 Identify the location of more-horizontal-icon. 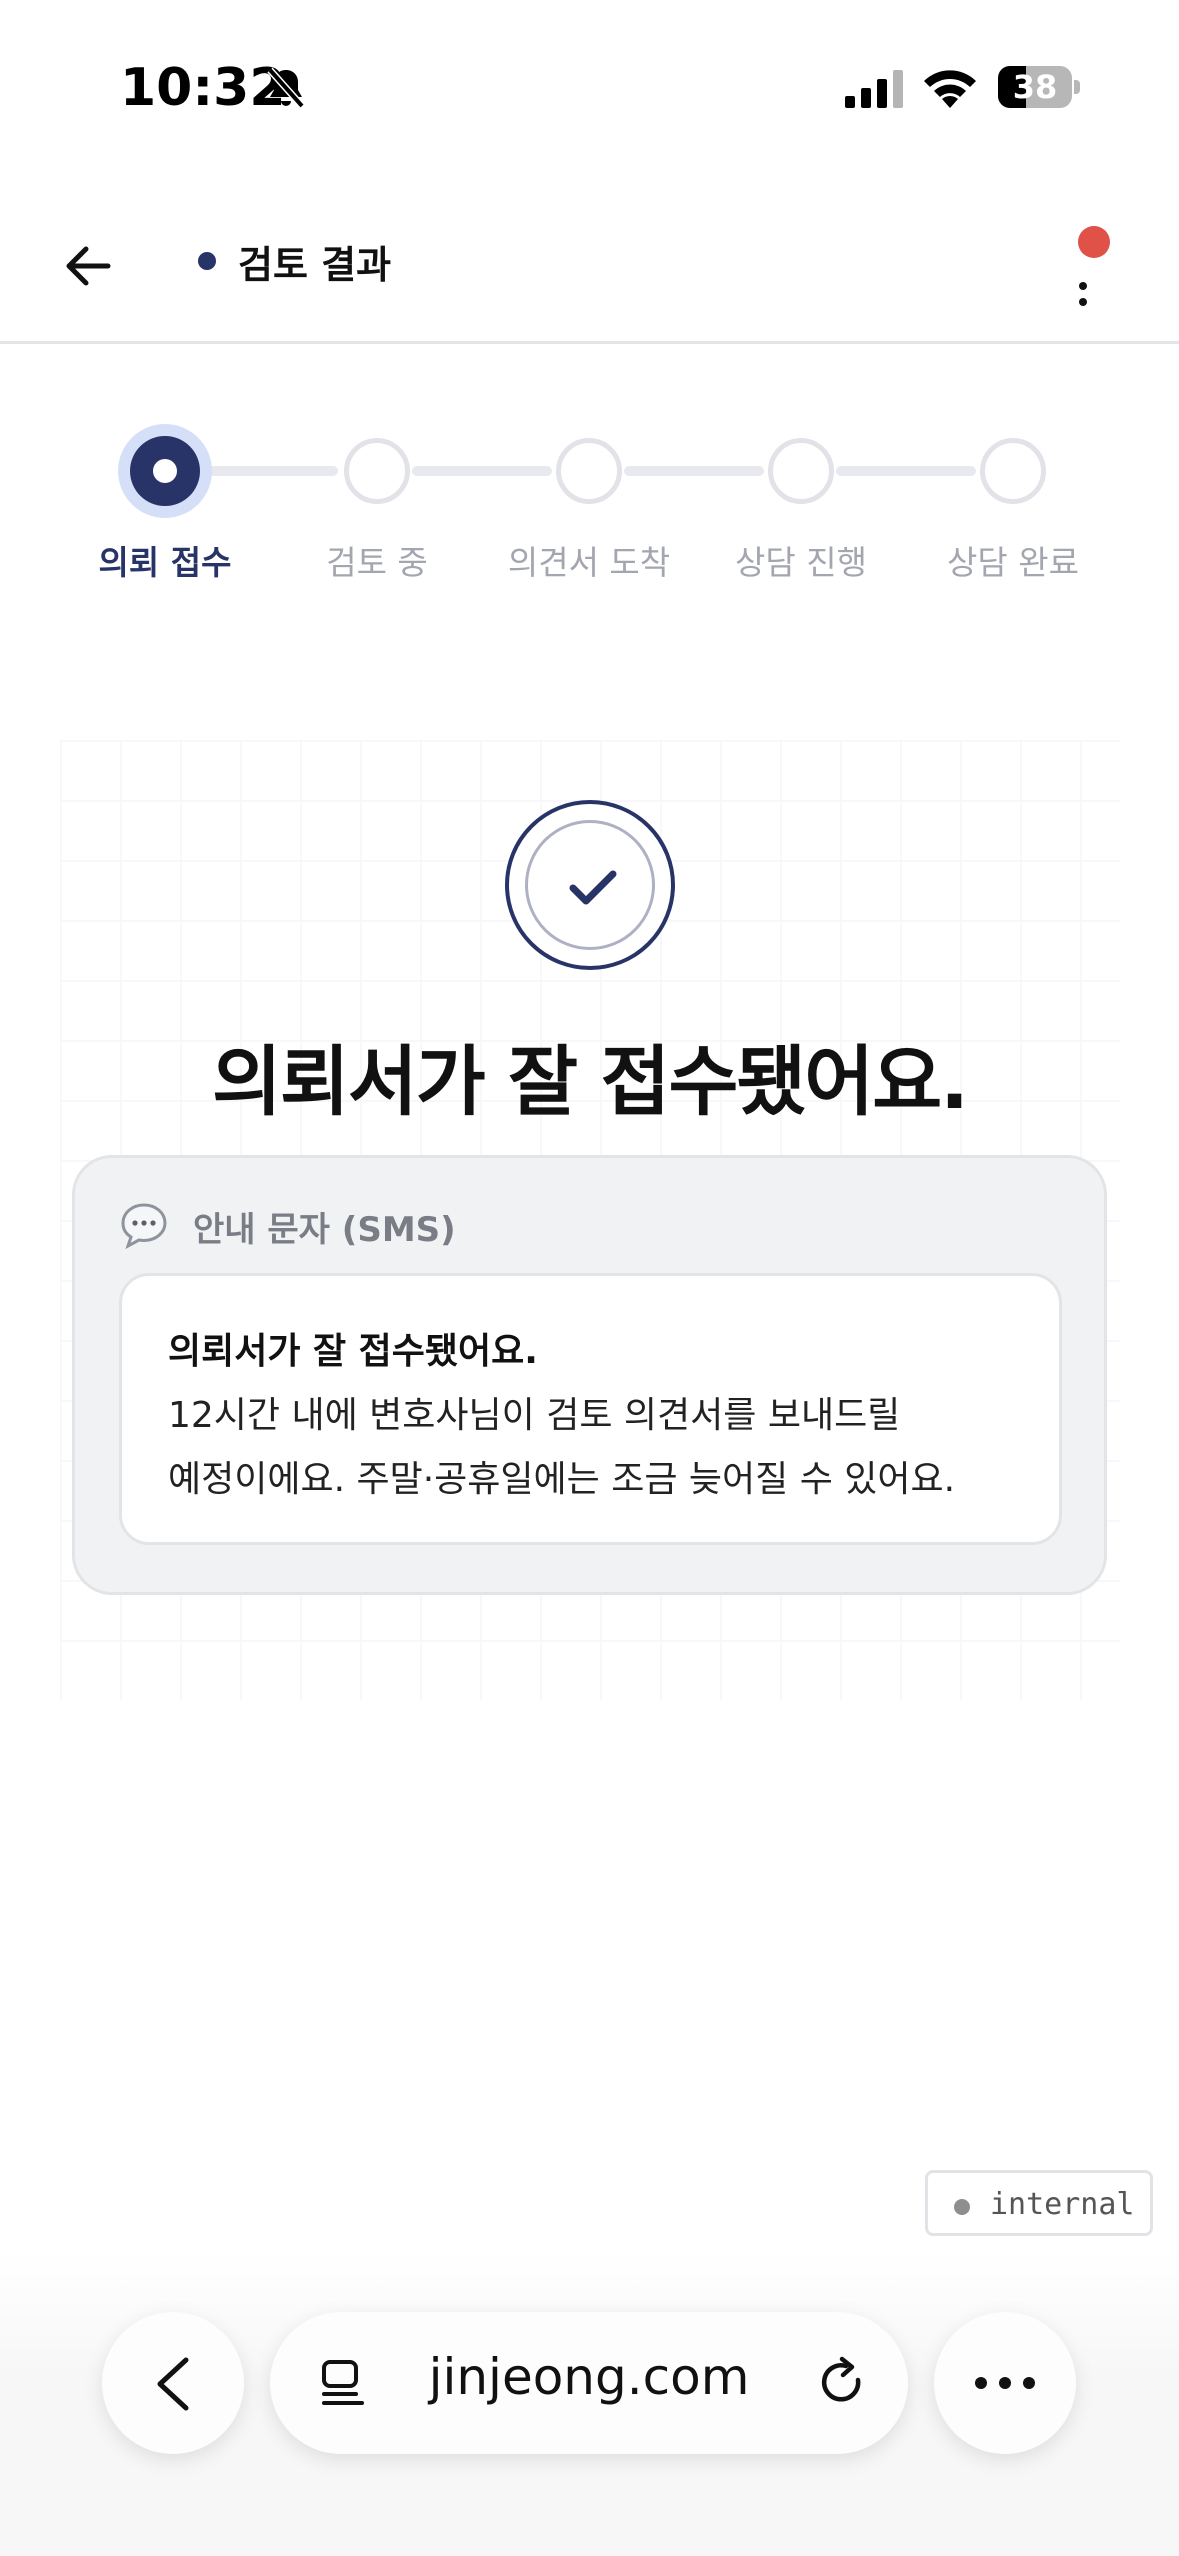
(1005, 2383).